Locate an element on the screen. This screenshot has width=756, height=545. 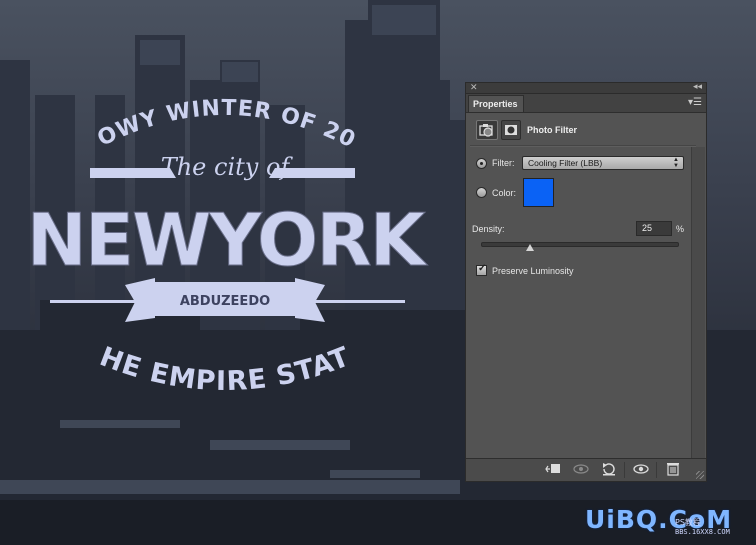
filter-dropdown: Cooling Filter (LBB) ▲ ▼ is located at coordinates (603, 163).